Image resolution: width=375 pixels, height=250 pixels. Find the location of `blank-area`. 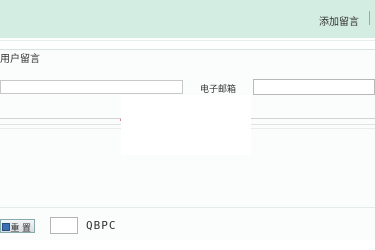

blank-area is located at coordinates (186, 125).